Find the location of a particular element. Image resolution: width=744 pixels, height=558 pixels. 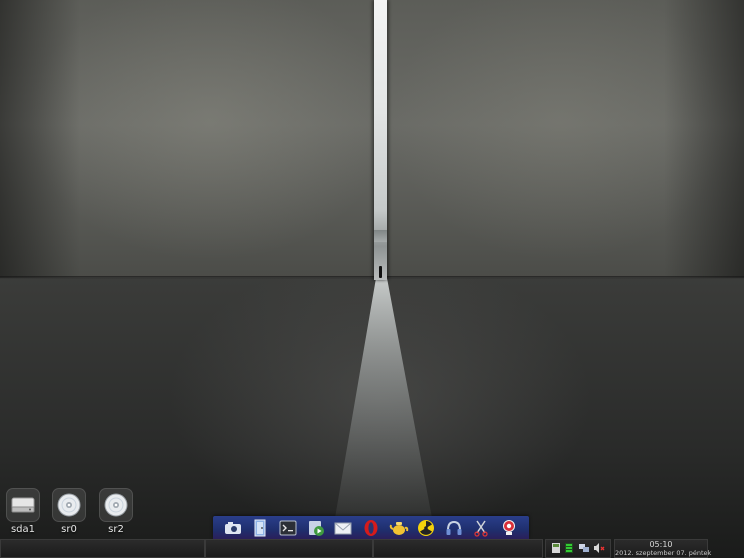

desktop-icon-sr2: sr2 is located at coordinates (116, 511).